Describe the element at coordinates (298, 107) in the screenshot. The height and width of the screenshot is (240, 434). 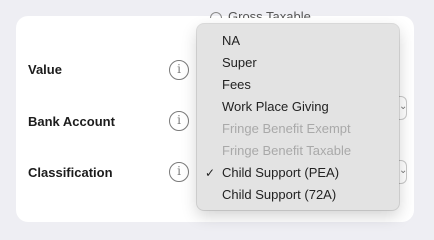
I see `menu-item-work-place-giving: Work Place Giving` at that location.